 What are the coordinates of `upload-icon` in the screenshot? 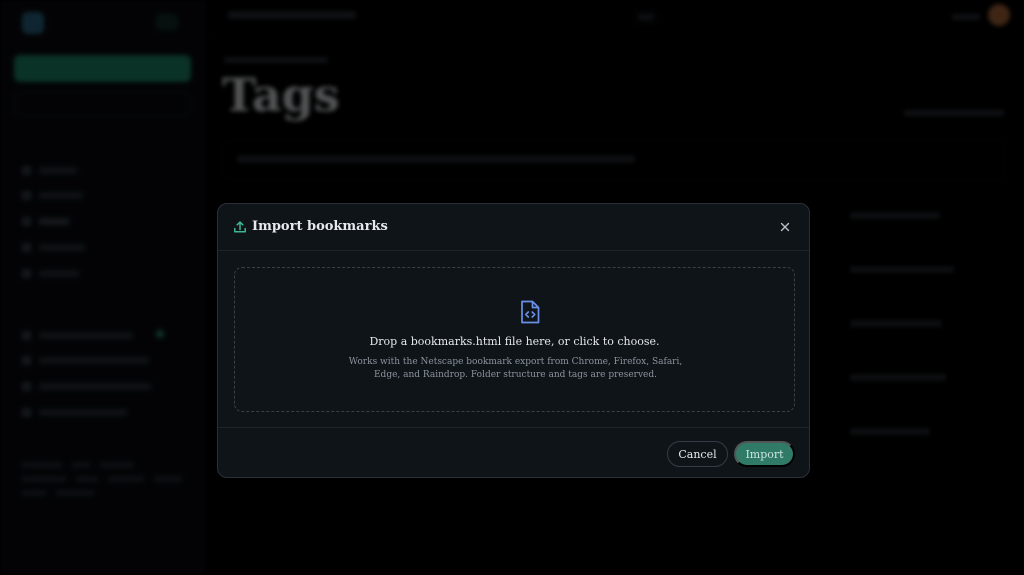 It's located at (240, 227).